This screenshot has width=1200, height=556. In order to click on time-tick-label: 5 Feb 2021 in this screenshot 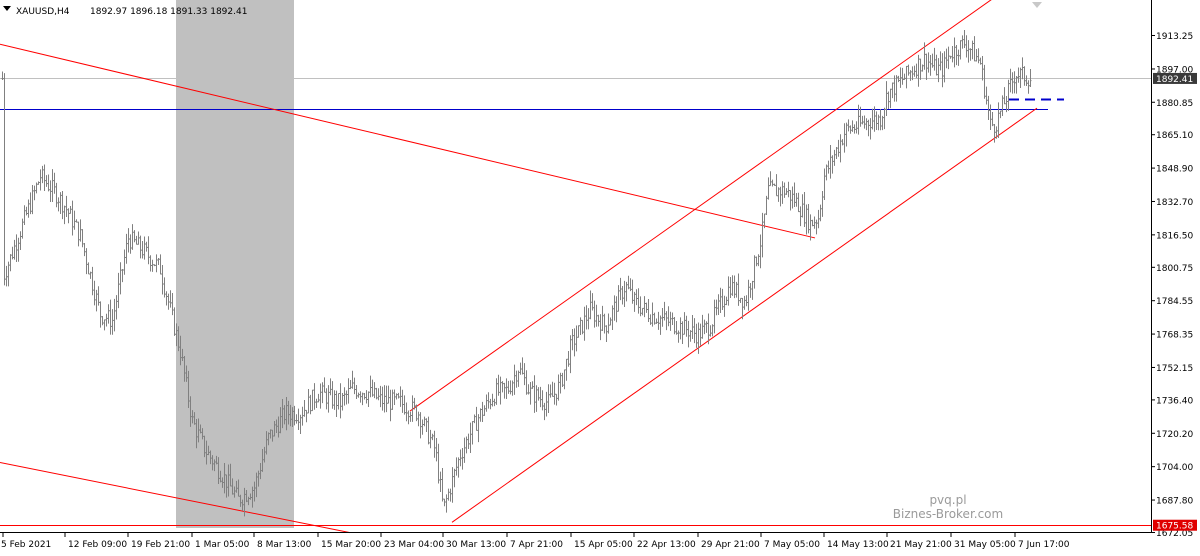, I will do `click(26, 545)`.